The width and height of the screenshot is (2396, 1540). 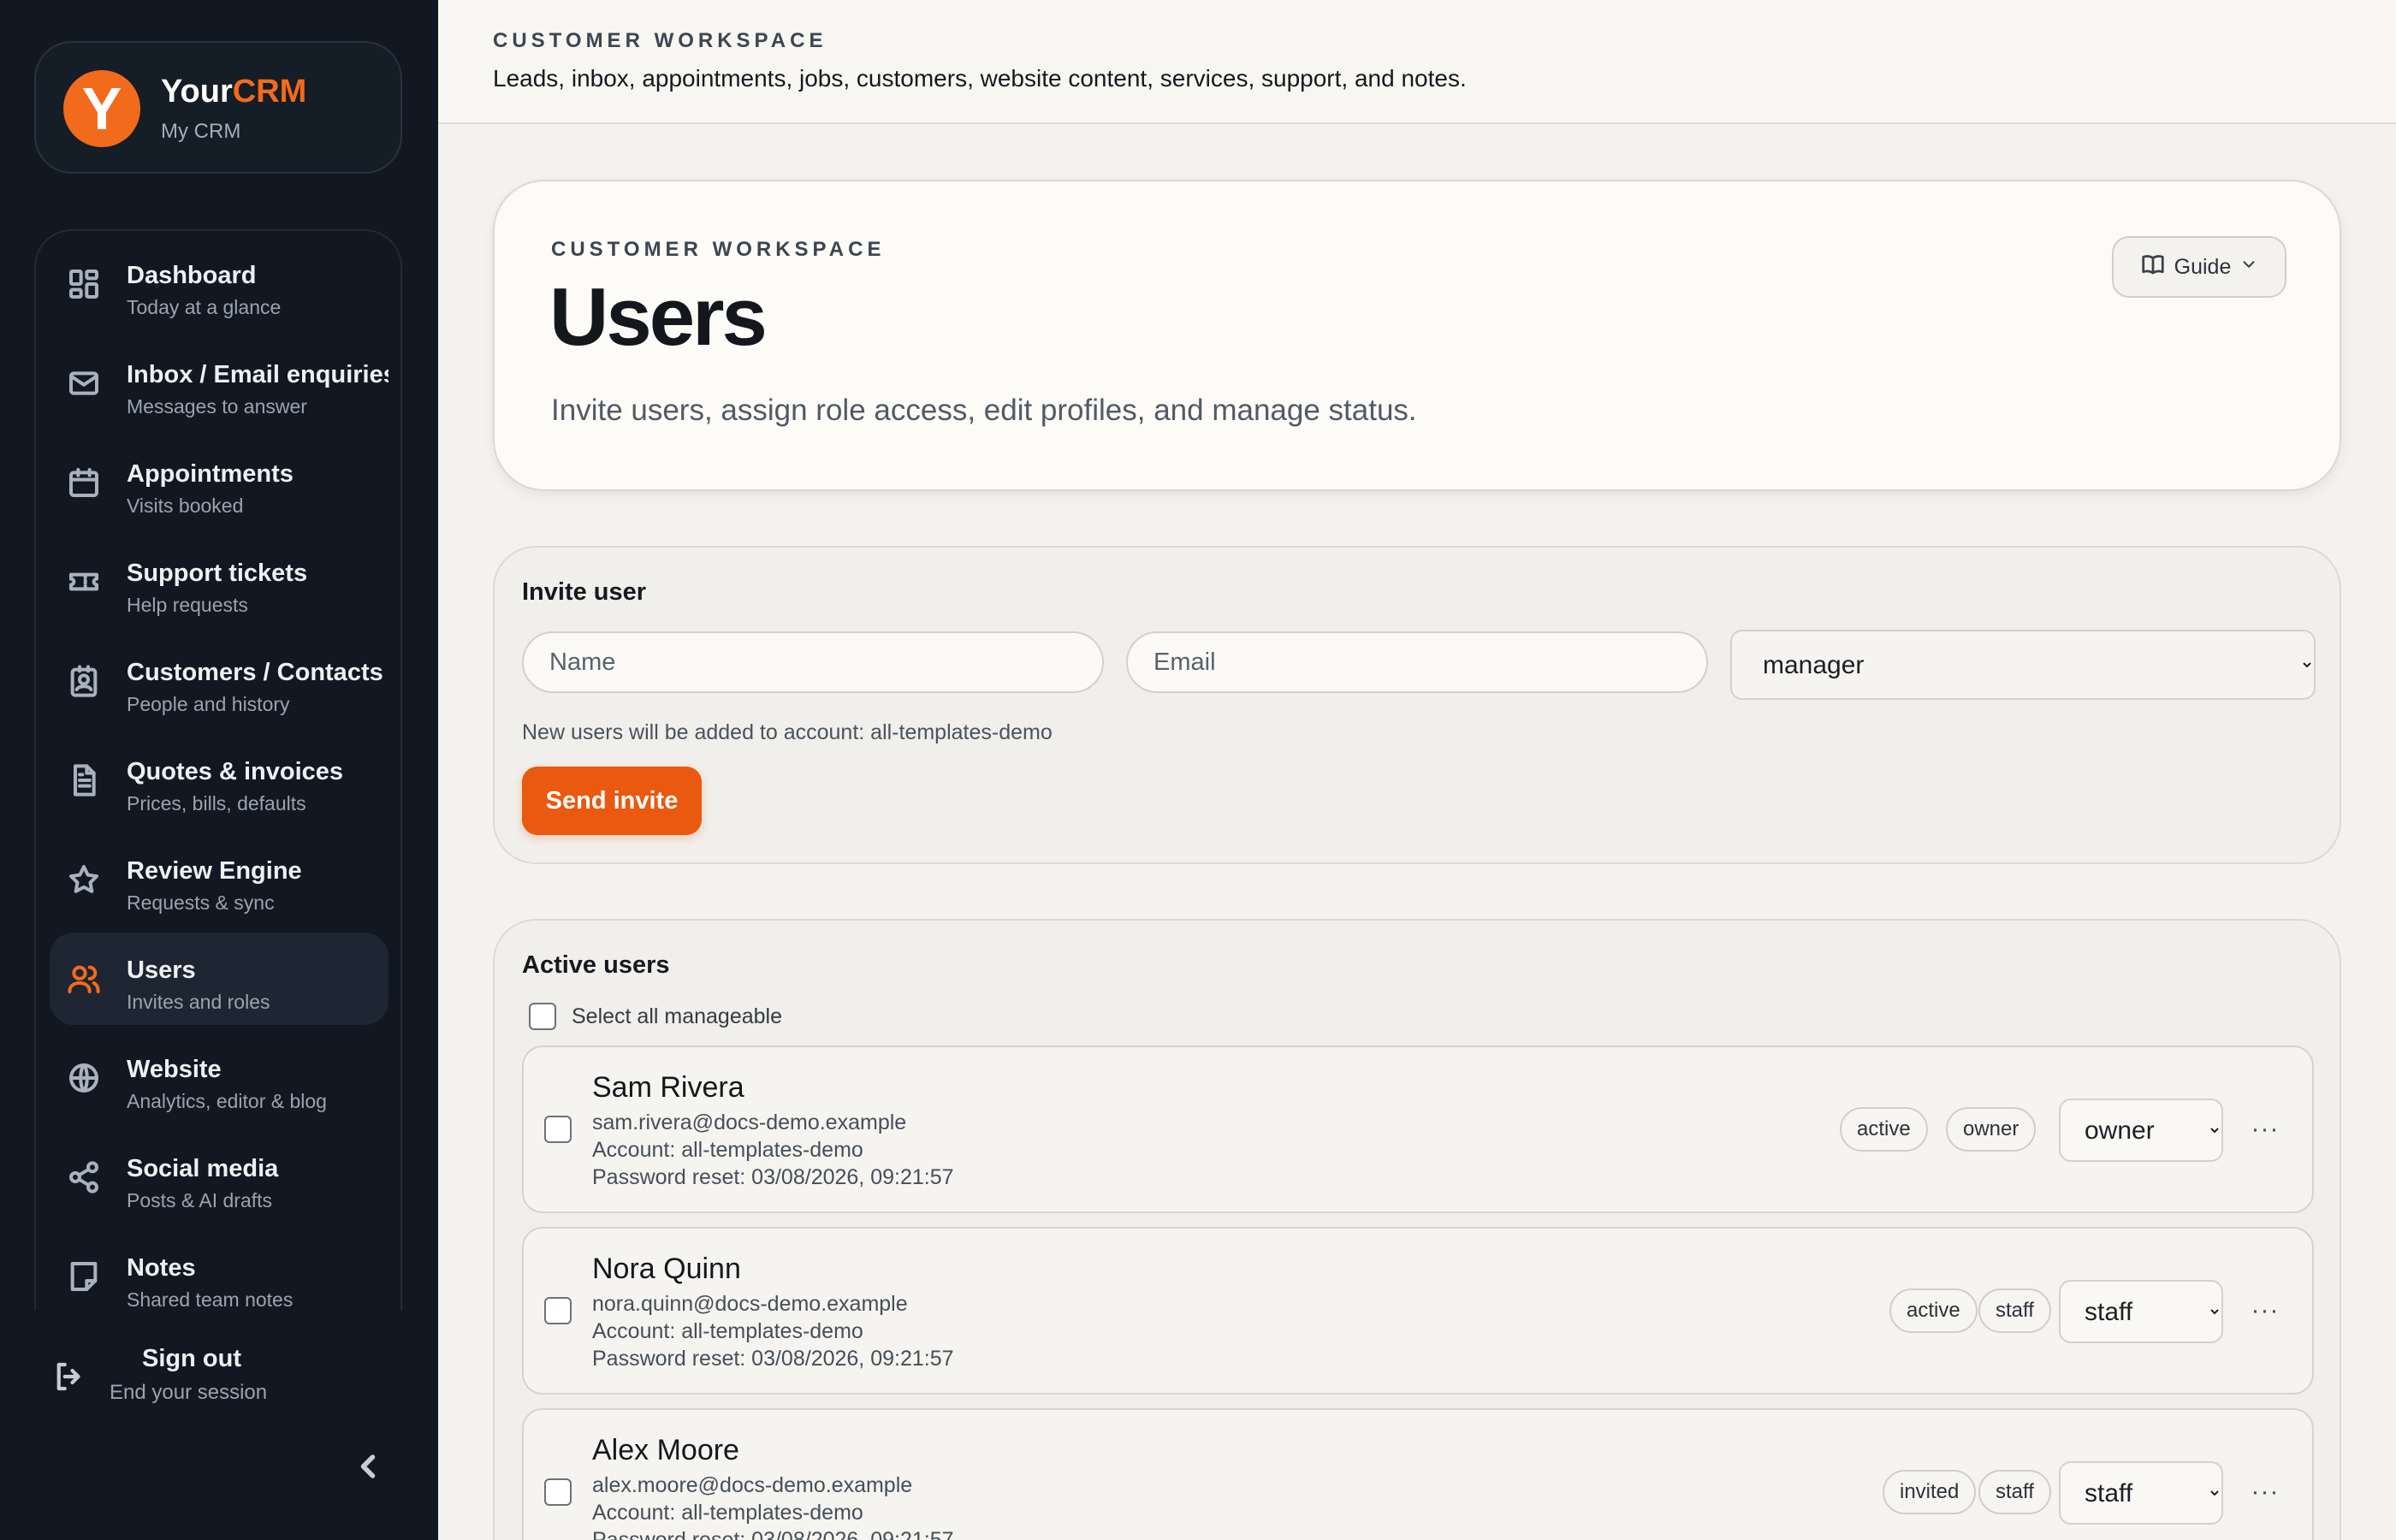 I want to click on dashboard-icon, so click(x=84, y=284).